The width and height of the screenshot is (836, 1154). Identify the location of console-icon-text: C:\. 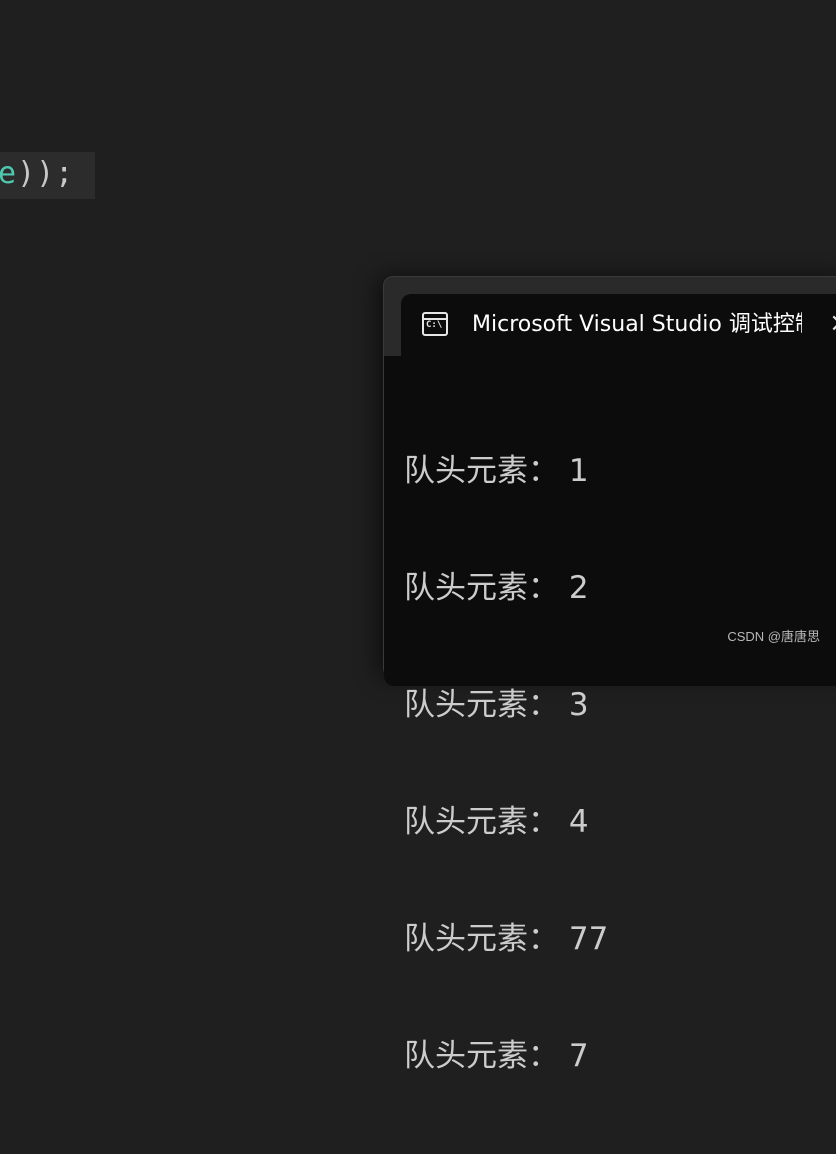
(434, 325).